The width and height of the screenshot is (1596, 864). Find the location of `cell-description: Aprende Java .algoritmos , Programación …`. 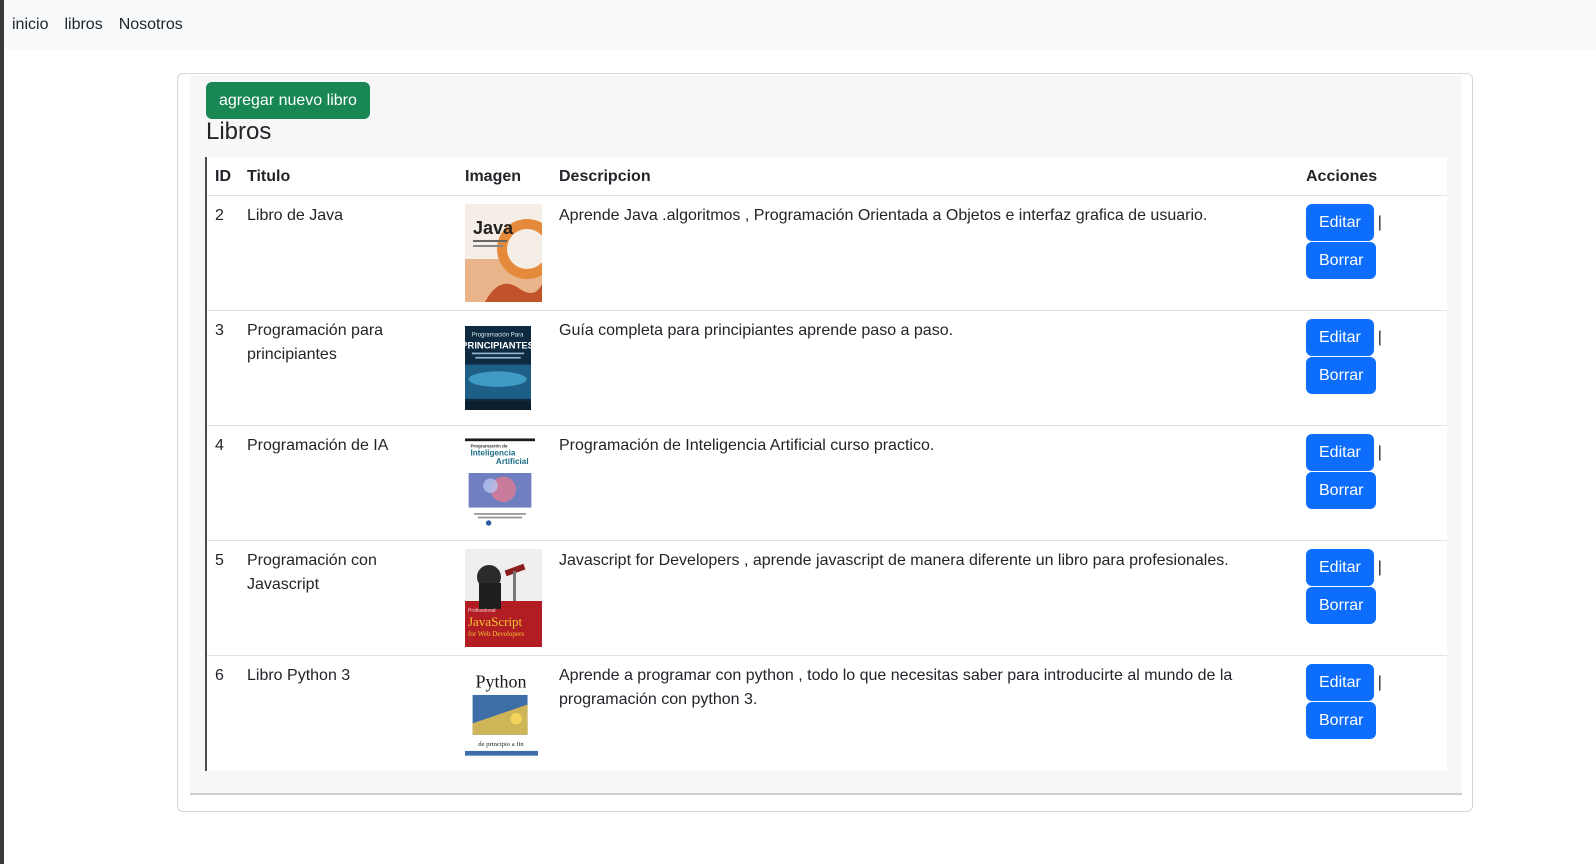

cell-description: Aprende Java .algoritmos , Programación … is located at coordinates (924, 253).